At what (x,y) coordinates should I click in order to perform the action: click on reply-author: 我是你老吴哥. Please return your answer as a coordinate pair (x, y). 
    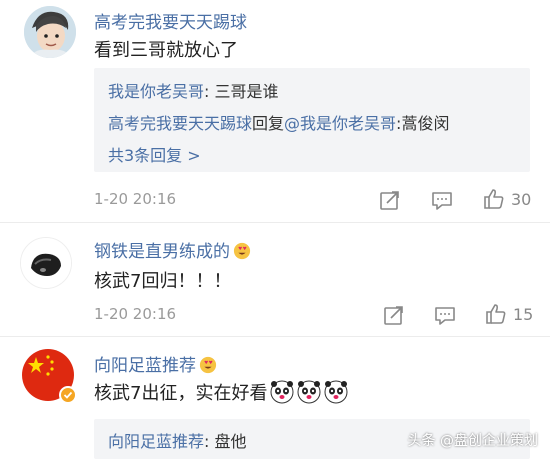
    Looking at the image, I should click on (156, 91).